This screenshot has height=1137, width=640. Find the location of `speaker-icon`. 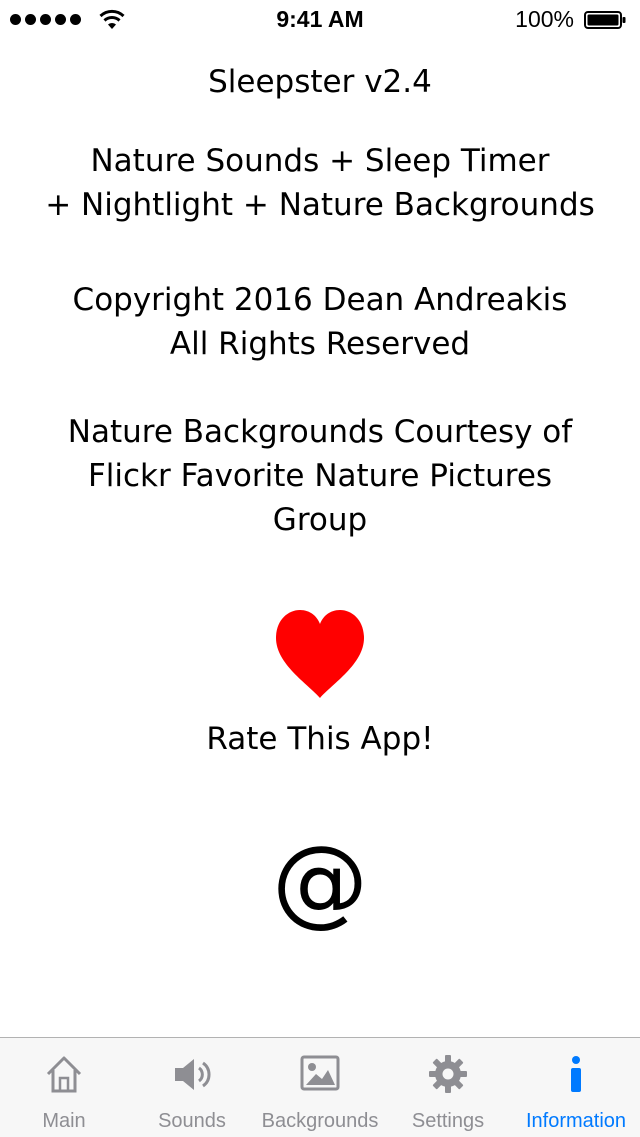

speaker-icon is located at coordinates (193, 1074).